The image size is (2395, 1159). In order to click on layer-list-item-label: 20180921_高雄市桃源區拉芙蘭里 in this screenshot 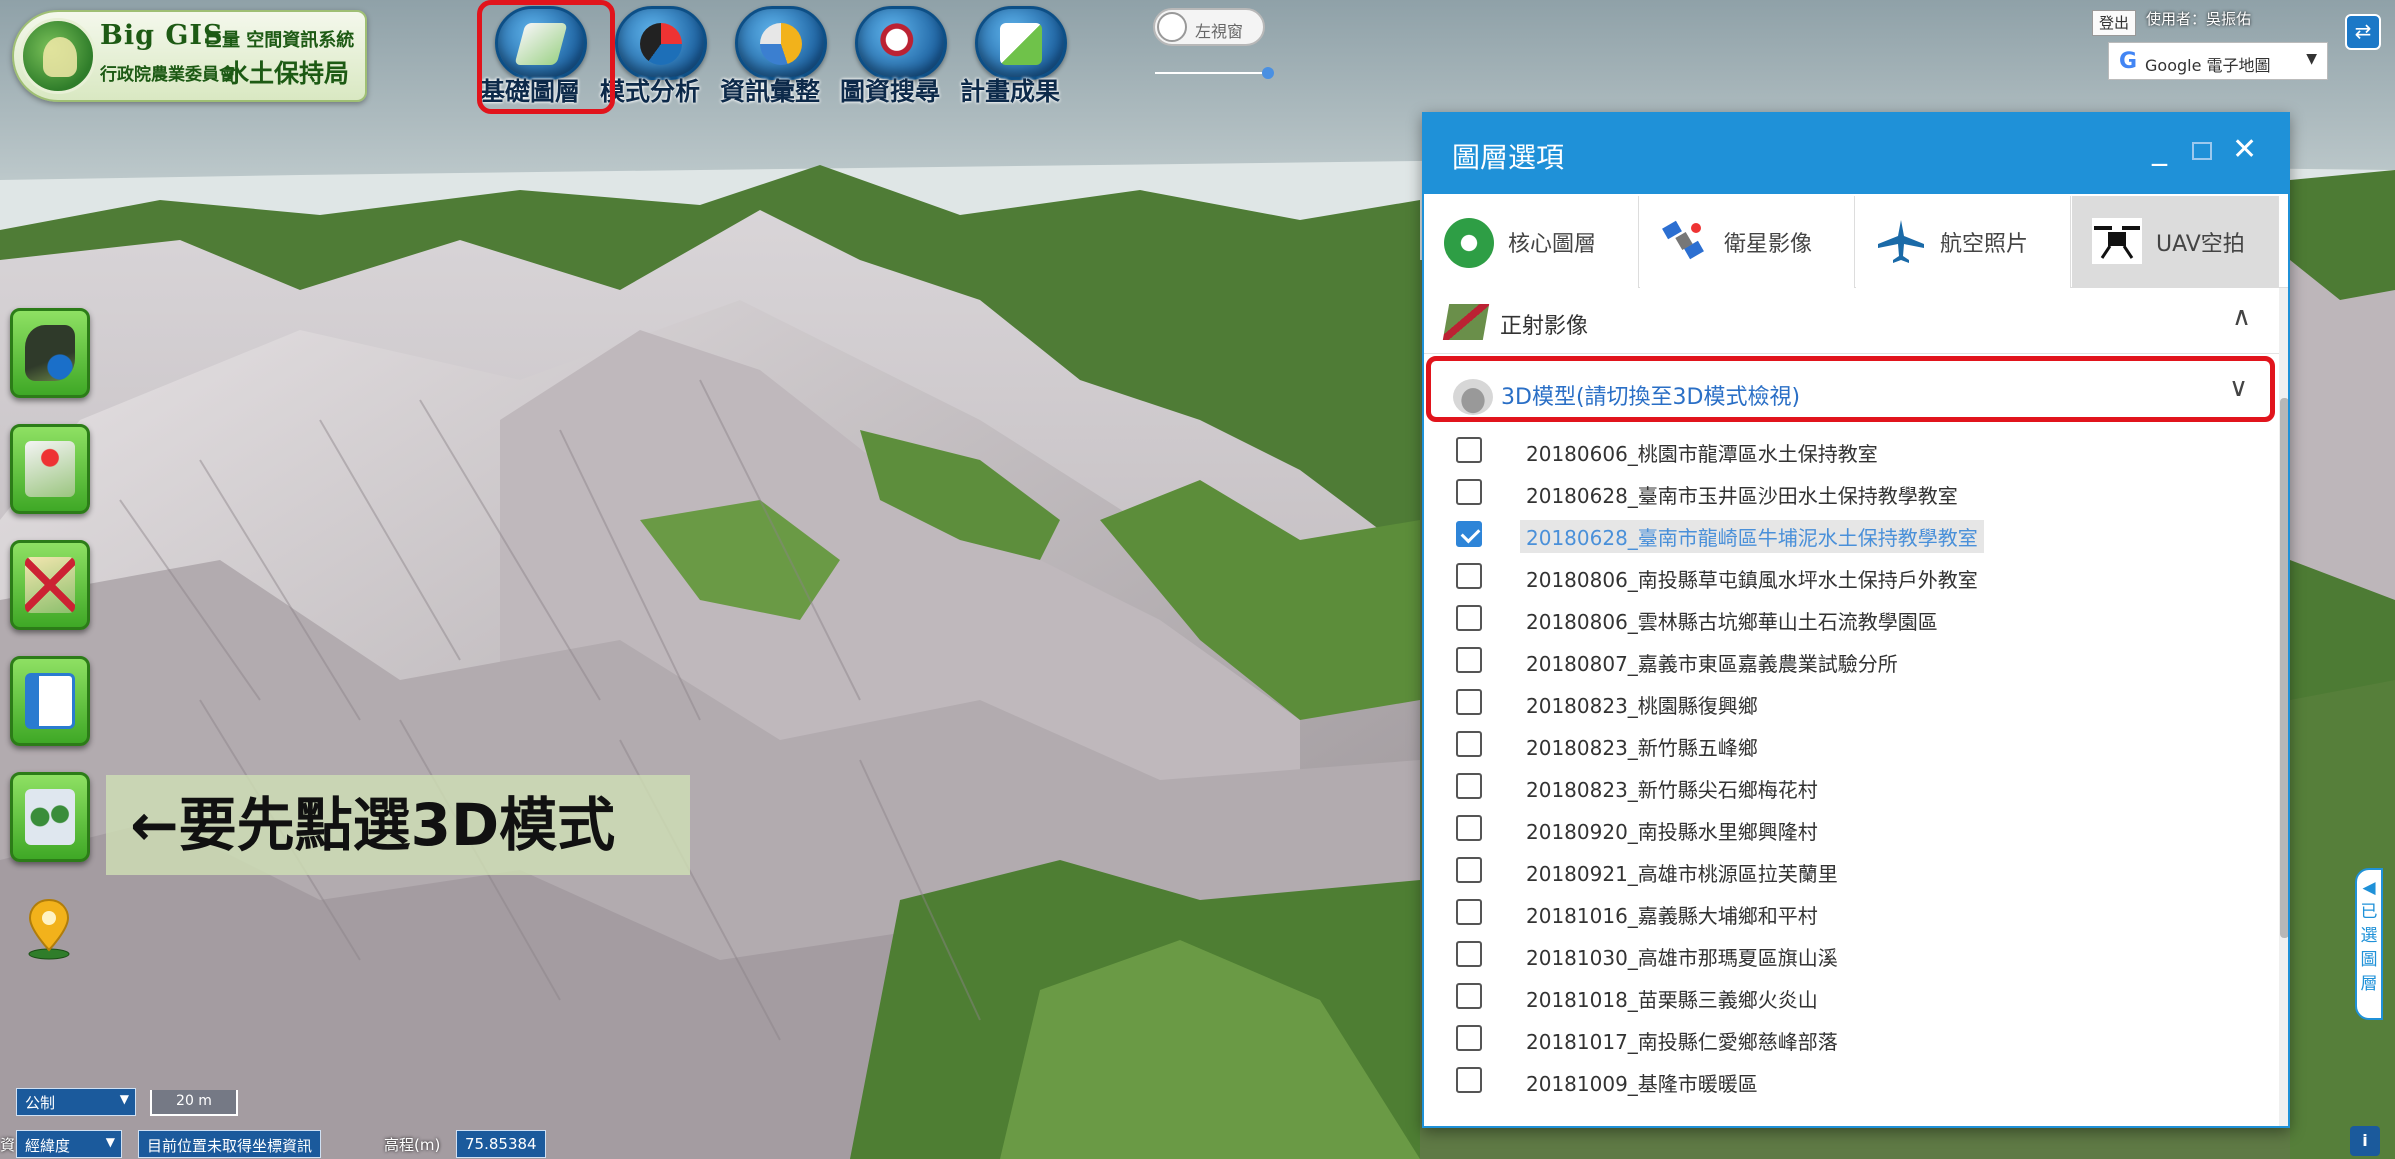, I will do `click(1682, 874)`.